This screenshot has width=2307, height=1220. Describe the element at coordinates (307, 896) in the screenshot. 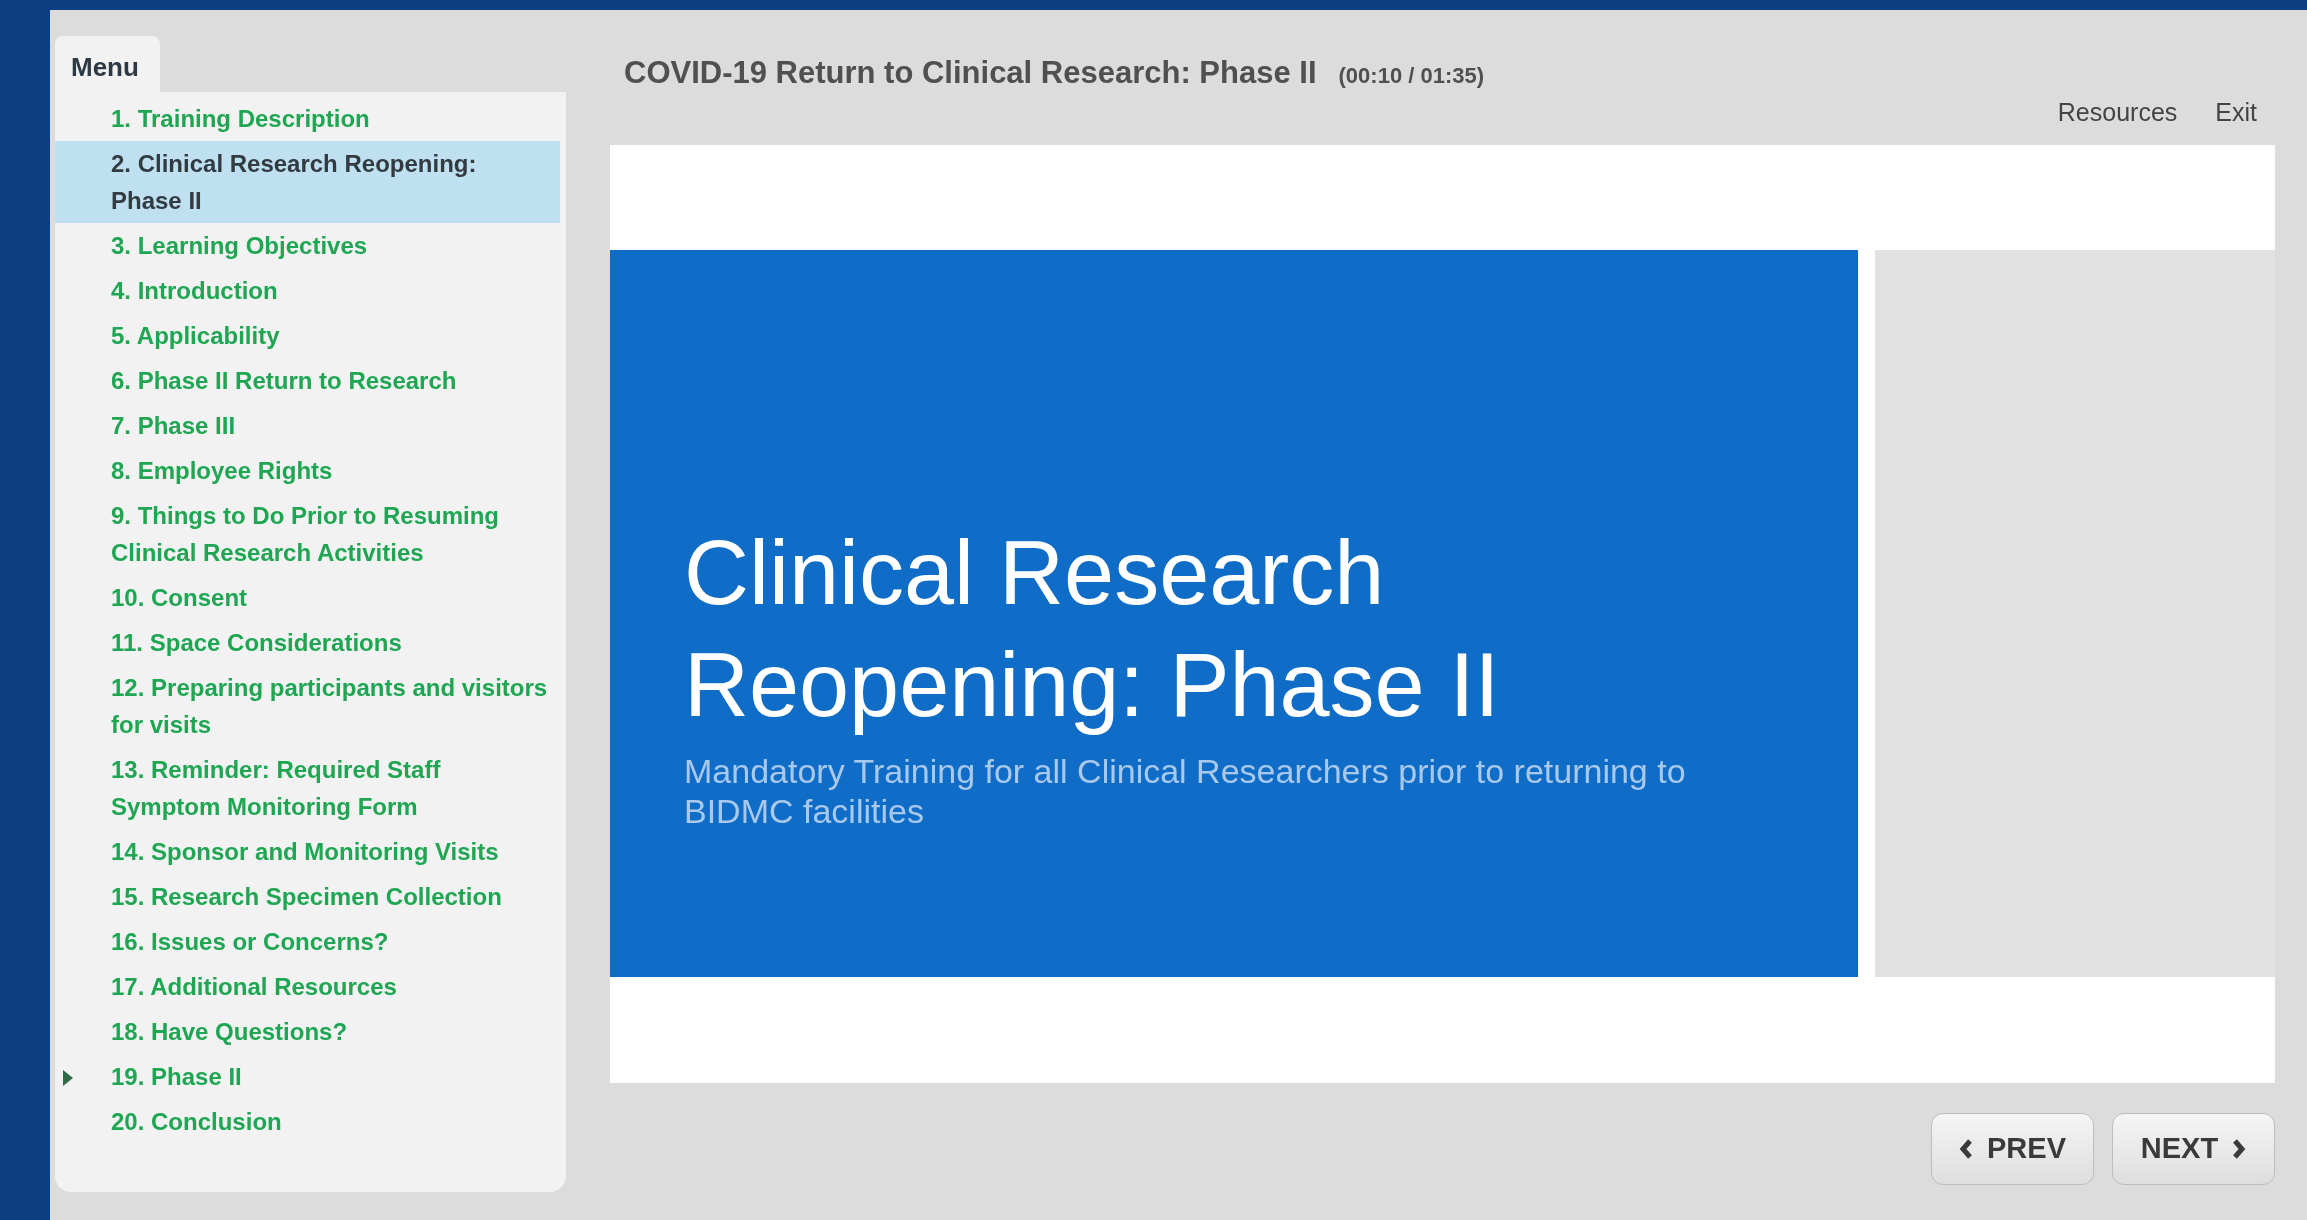

I see `menu-item: 15. Research Specimen Collection` at that location.